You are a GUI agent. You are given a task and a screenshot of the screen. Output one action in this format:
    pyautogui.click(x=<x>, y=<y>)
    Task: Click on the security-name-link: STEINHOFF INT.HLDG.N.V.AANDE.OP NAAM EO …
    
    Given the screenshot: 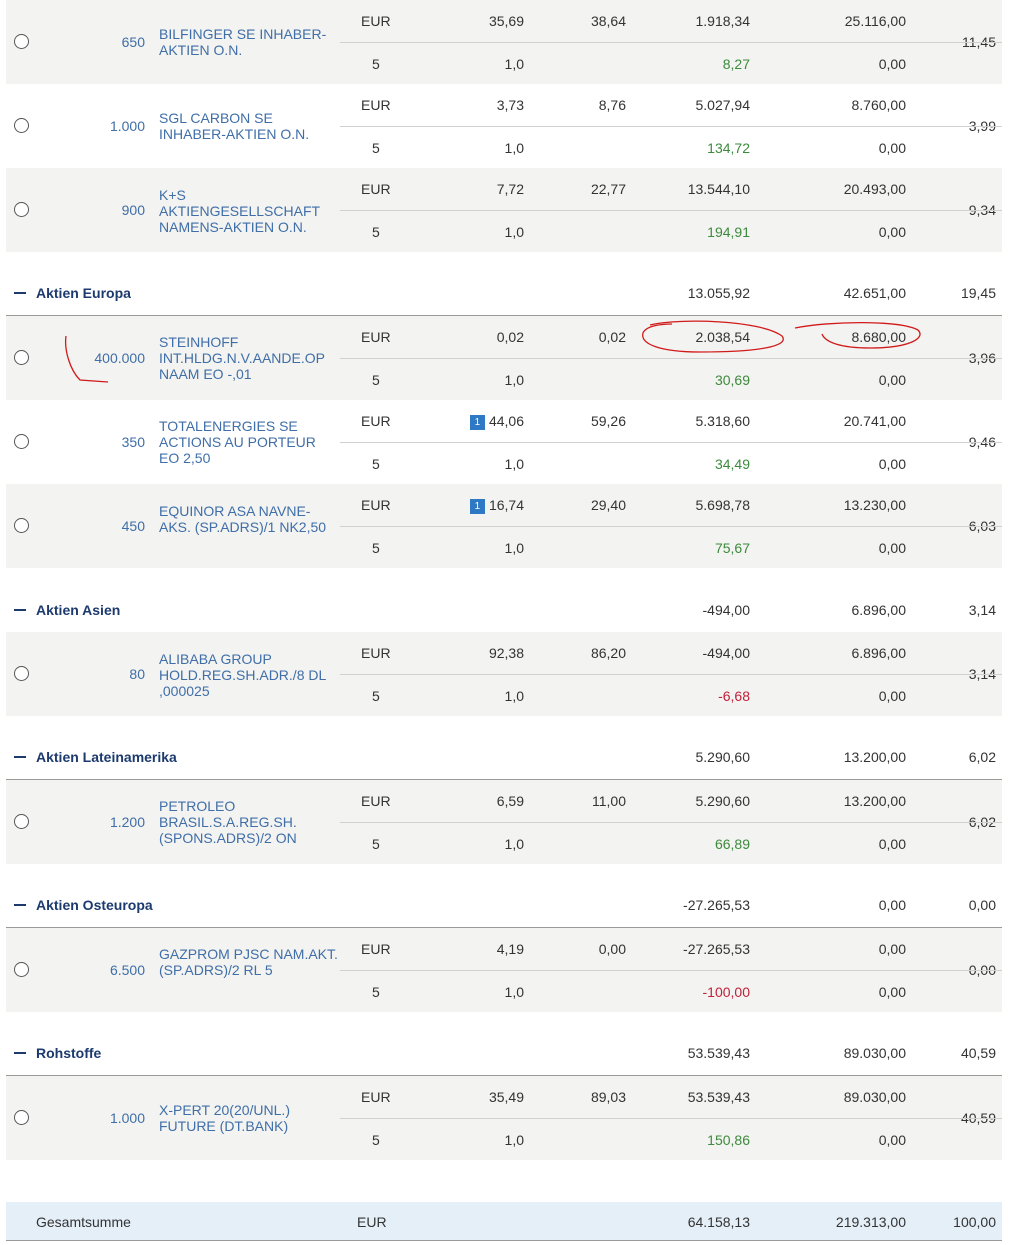 What is the action you would take?
    pyautogui.click(x=249, y=358)
    